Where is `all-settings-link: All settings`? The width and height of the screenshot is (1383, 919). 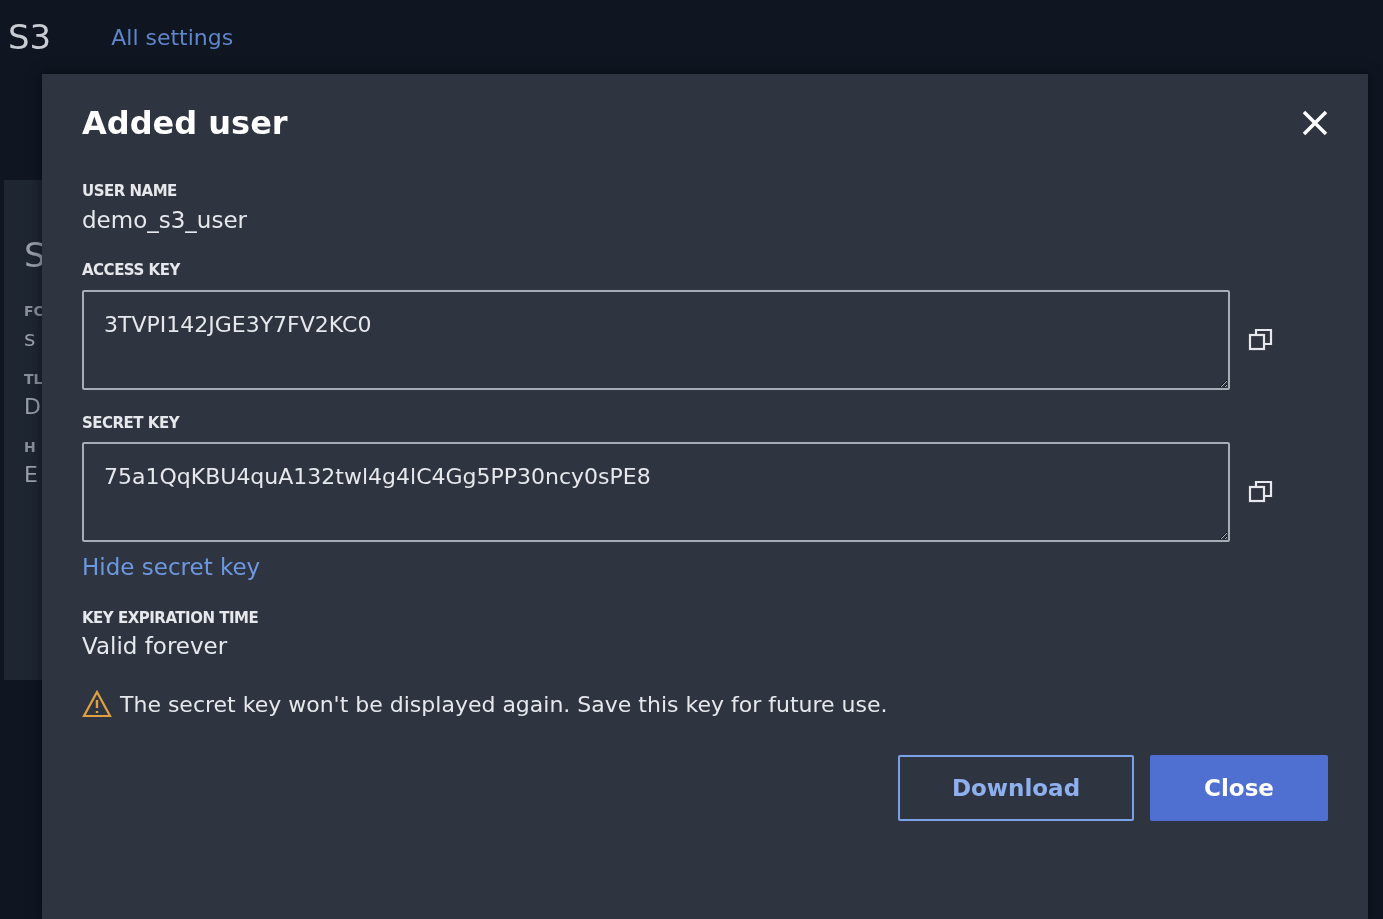 all-settings-link: All settings is located at coordinates (172, 37).